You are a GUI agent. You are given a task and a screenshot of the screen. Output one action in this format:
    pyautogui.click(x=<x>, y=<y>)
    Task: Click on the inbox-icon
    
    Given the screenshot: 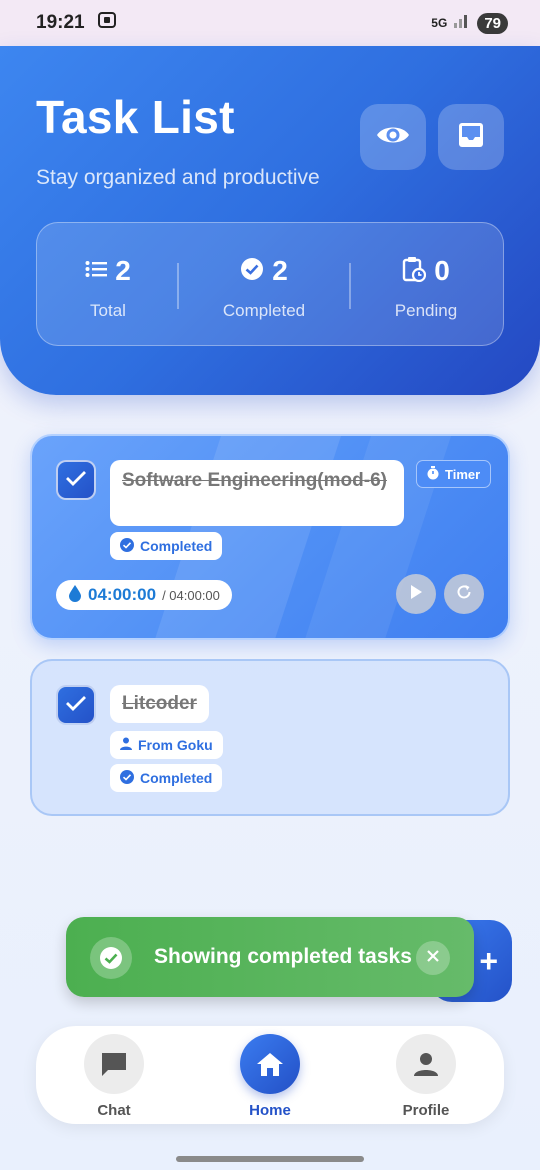 What is the action you would take?
    pyautogui.click(x=471, y=137)
    